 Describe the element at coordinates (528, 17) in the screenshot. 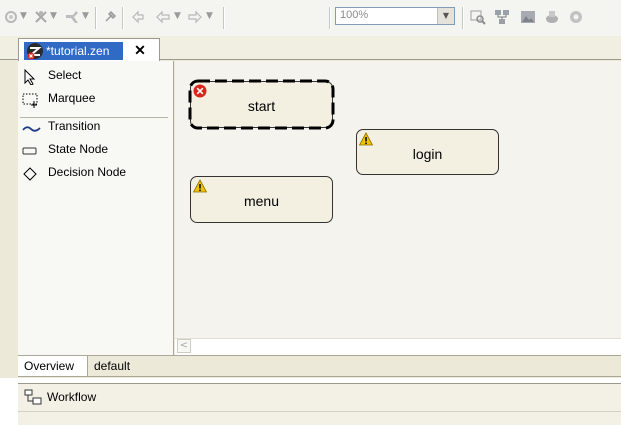

I see `image-export-icon` at that location.